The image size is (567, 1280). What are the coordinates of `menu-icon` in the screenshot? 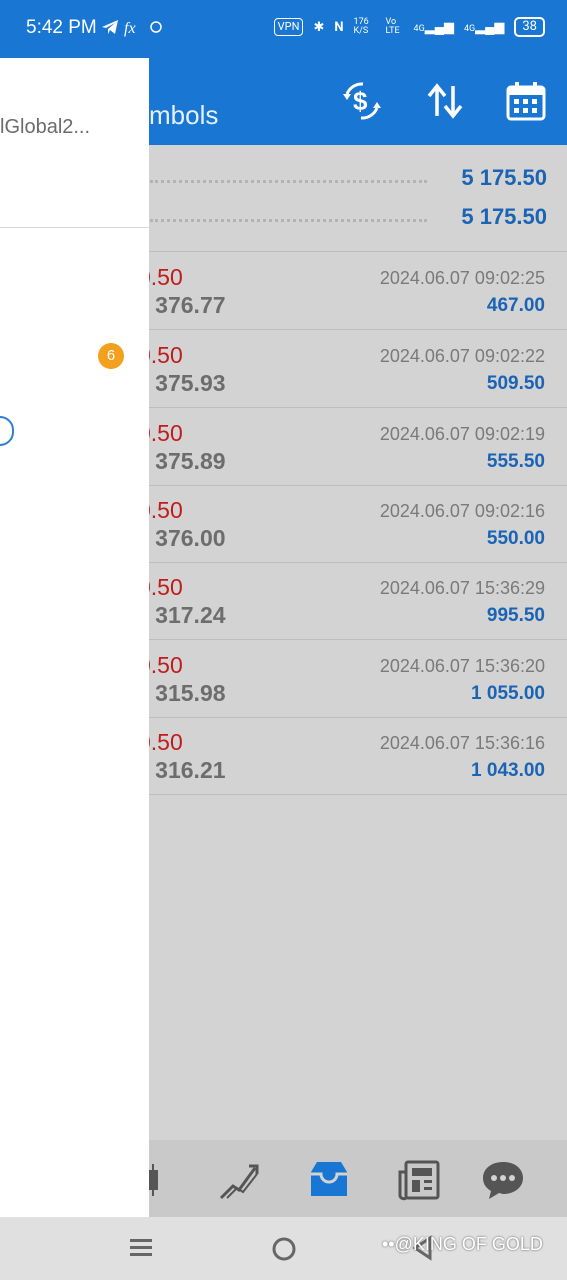 It's located at (141, 1248).